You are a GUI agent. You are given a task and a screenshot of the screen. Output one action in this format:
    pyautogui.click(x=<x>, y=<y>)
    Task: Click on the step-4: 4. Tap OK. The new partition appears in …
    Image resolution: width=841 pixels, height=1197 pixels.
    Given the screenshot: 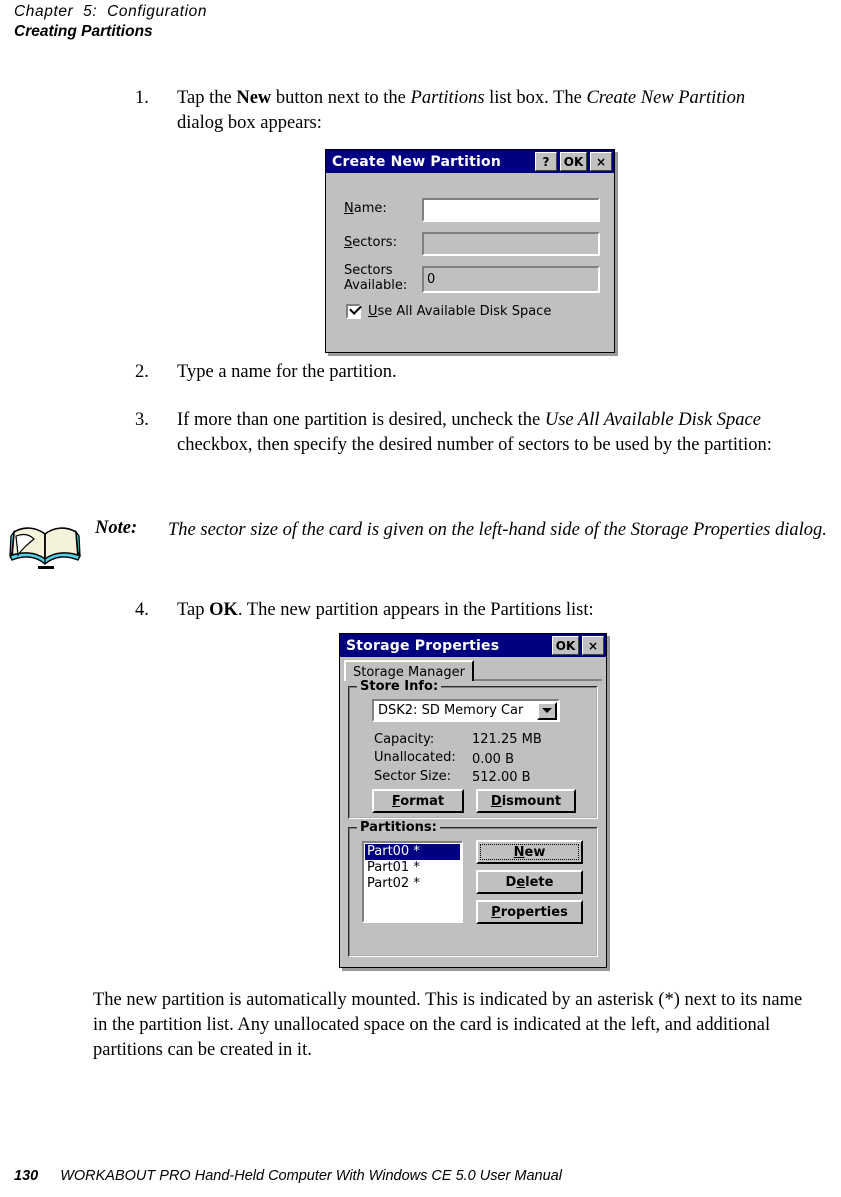 What is the action you would take?
    pyautogui.click(x=465, y=610)
    